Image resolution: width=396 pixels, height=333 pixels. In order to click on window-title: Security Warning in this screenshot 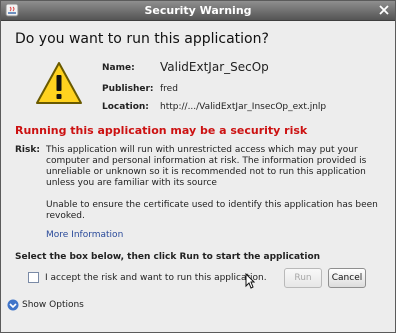, I will do `click(198, 10)`.